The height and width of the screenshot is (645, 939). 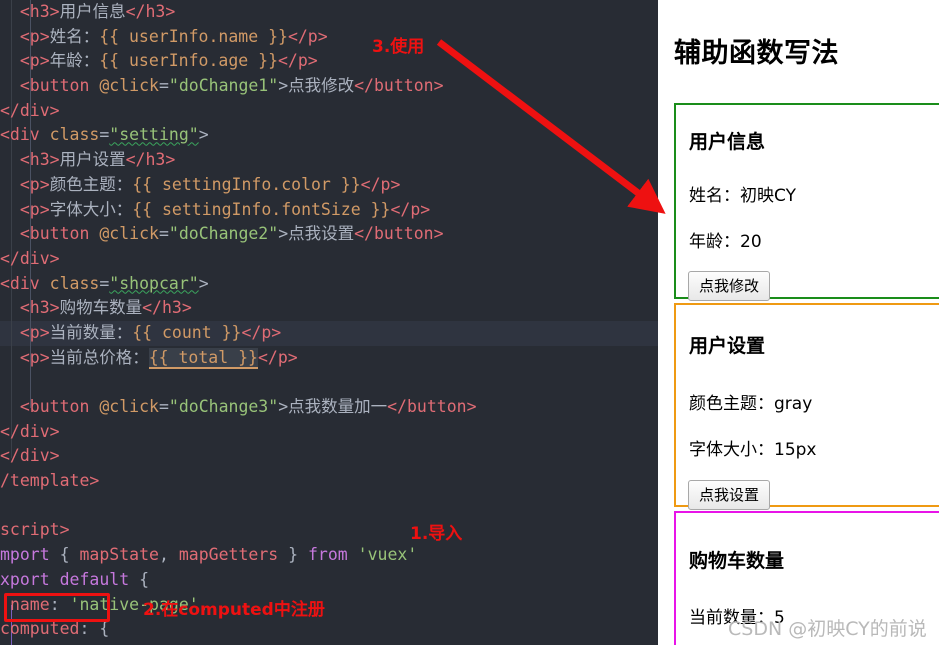 I want to click on code-token: 年龄：, so click(x=74, y=61).